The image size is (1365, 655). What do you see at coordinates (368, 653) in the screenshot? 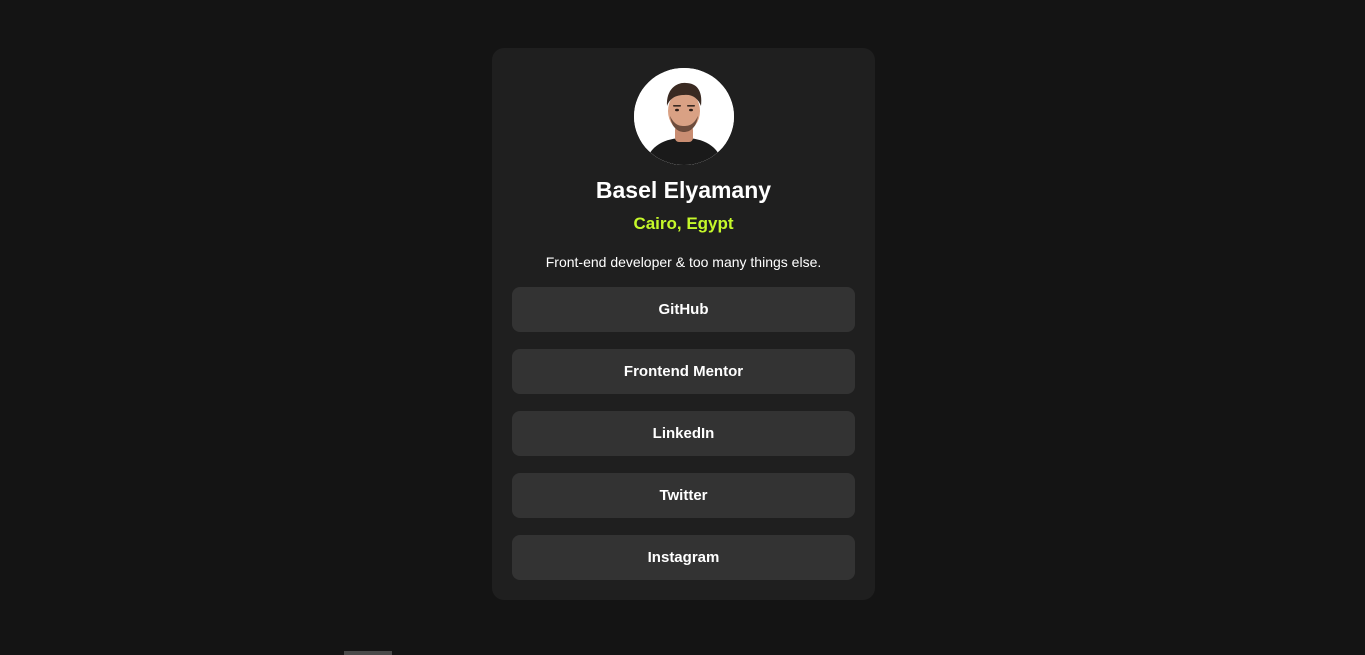
I see `horizontal-scrollbar-thumb` at bounding box center [368, 653].